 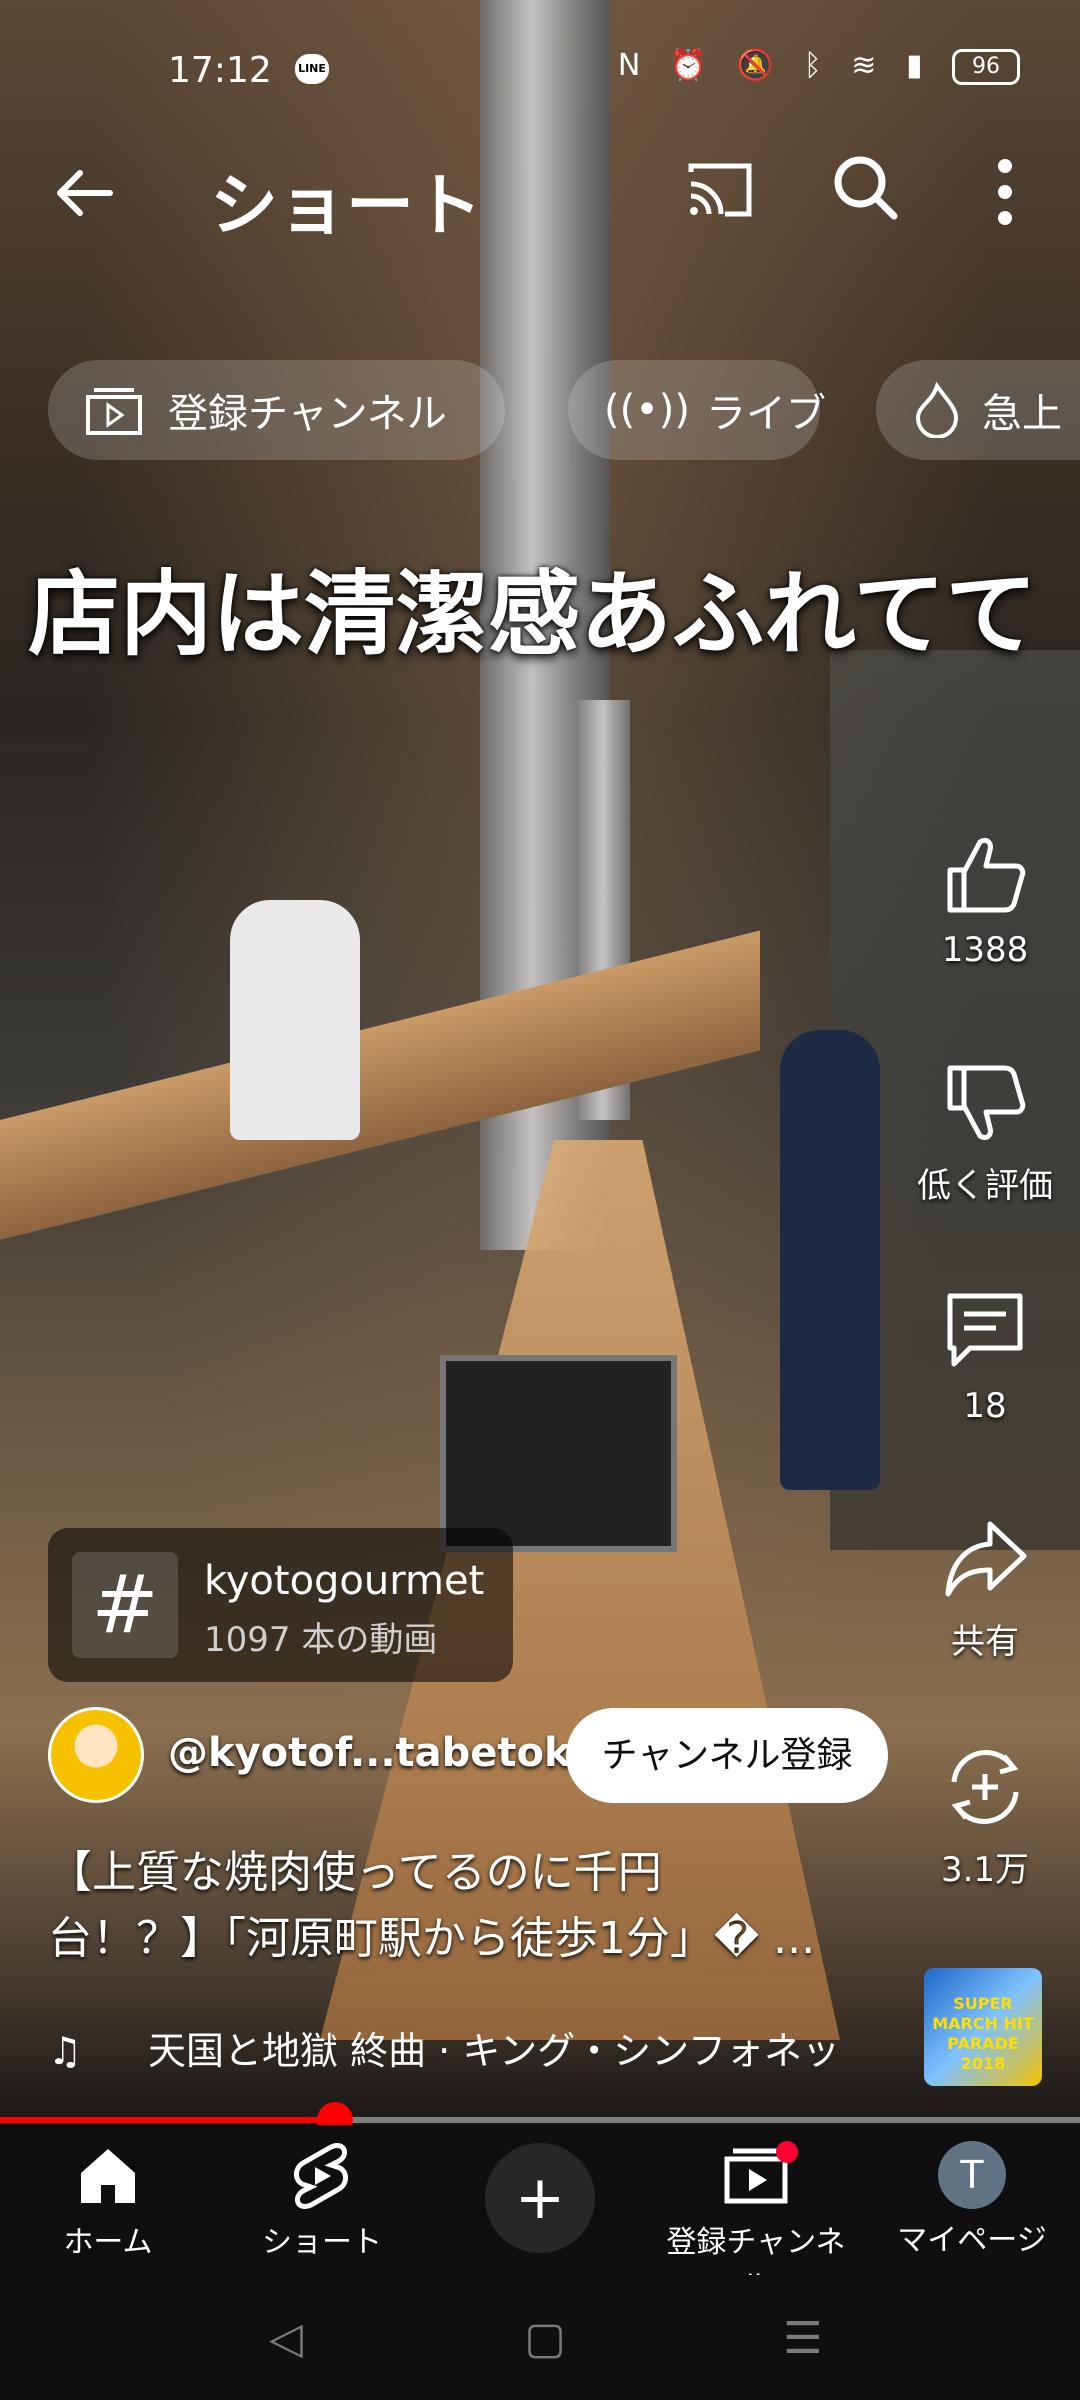 I want to click on notification-dot, so click(x=787, y=2152).